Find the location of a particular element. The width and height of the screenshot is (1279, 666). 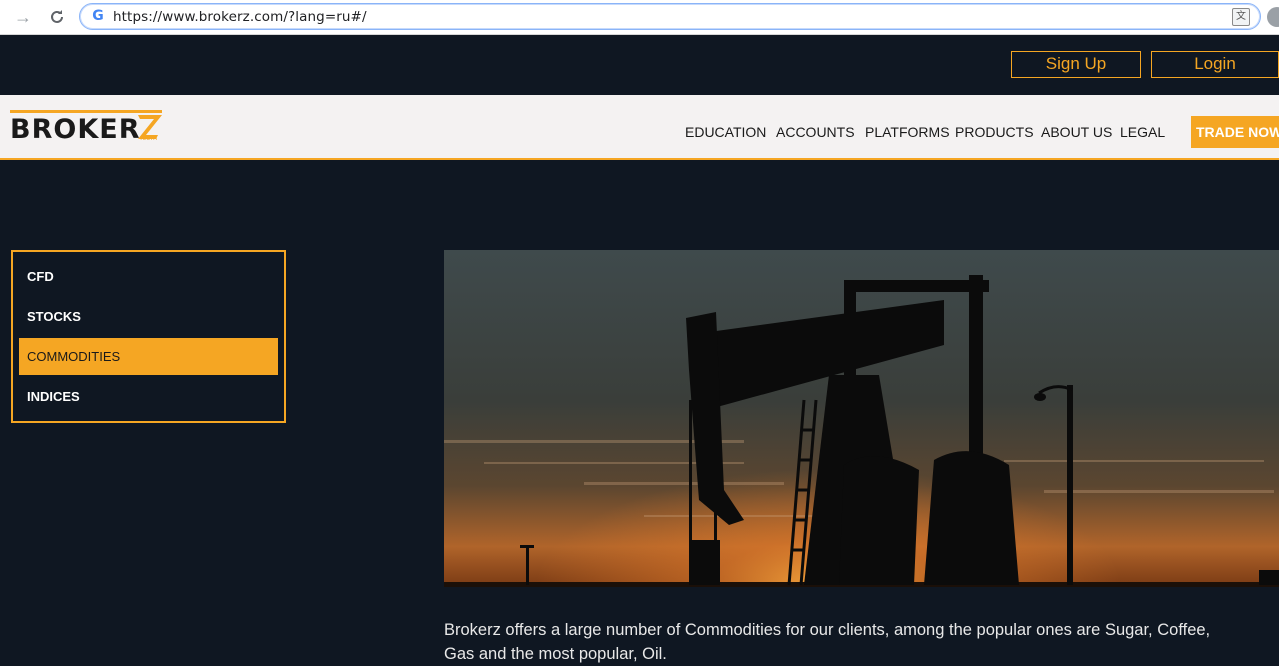

product-side-menu: CFD STOCKS COMMODITIES INDICES is located at coordinates (148, 336).